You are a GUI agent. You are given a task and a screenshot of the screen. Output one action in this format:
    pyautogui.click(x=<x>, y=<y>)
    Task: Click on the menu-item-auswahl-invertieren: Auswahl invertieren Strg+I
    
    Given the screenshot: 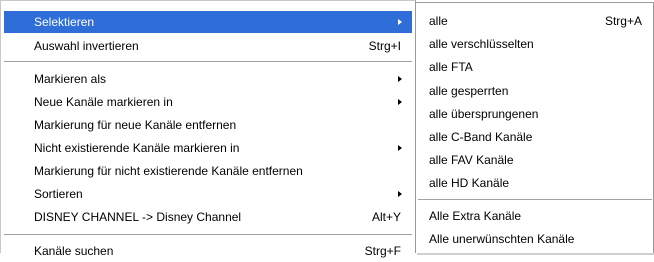 What is the action you would take?
    pyautogui.click(x=208, y=46)
    